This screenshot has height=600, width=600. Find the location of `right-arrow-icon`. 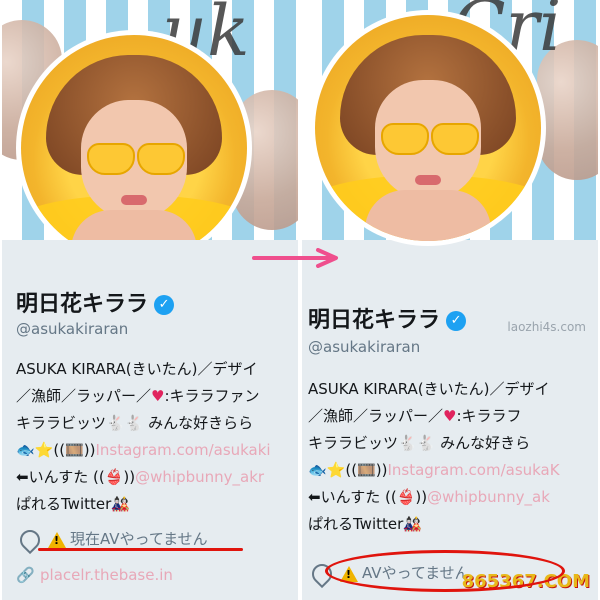

right-arrow-icon is located at coordinates (295, 258).